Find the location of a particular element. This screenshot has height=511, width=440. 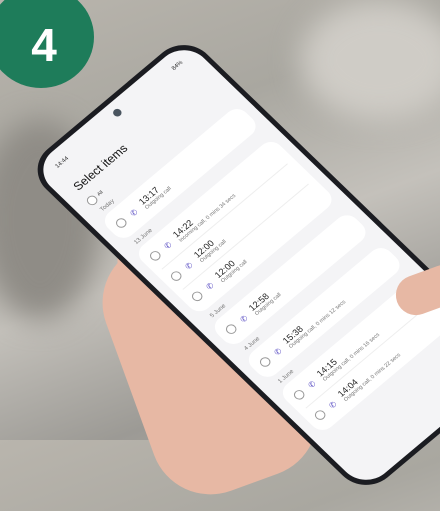

step-number: 4 is located at coordinates (44, 45).